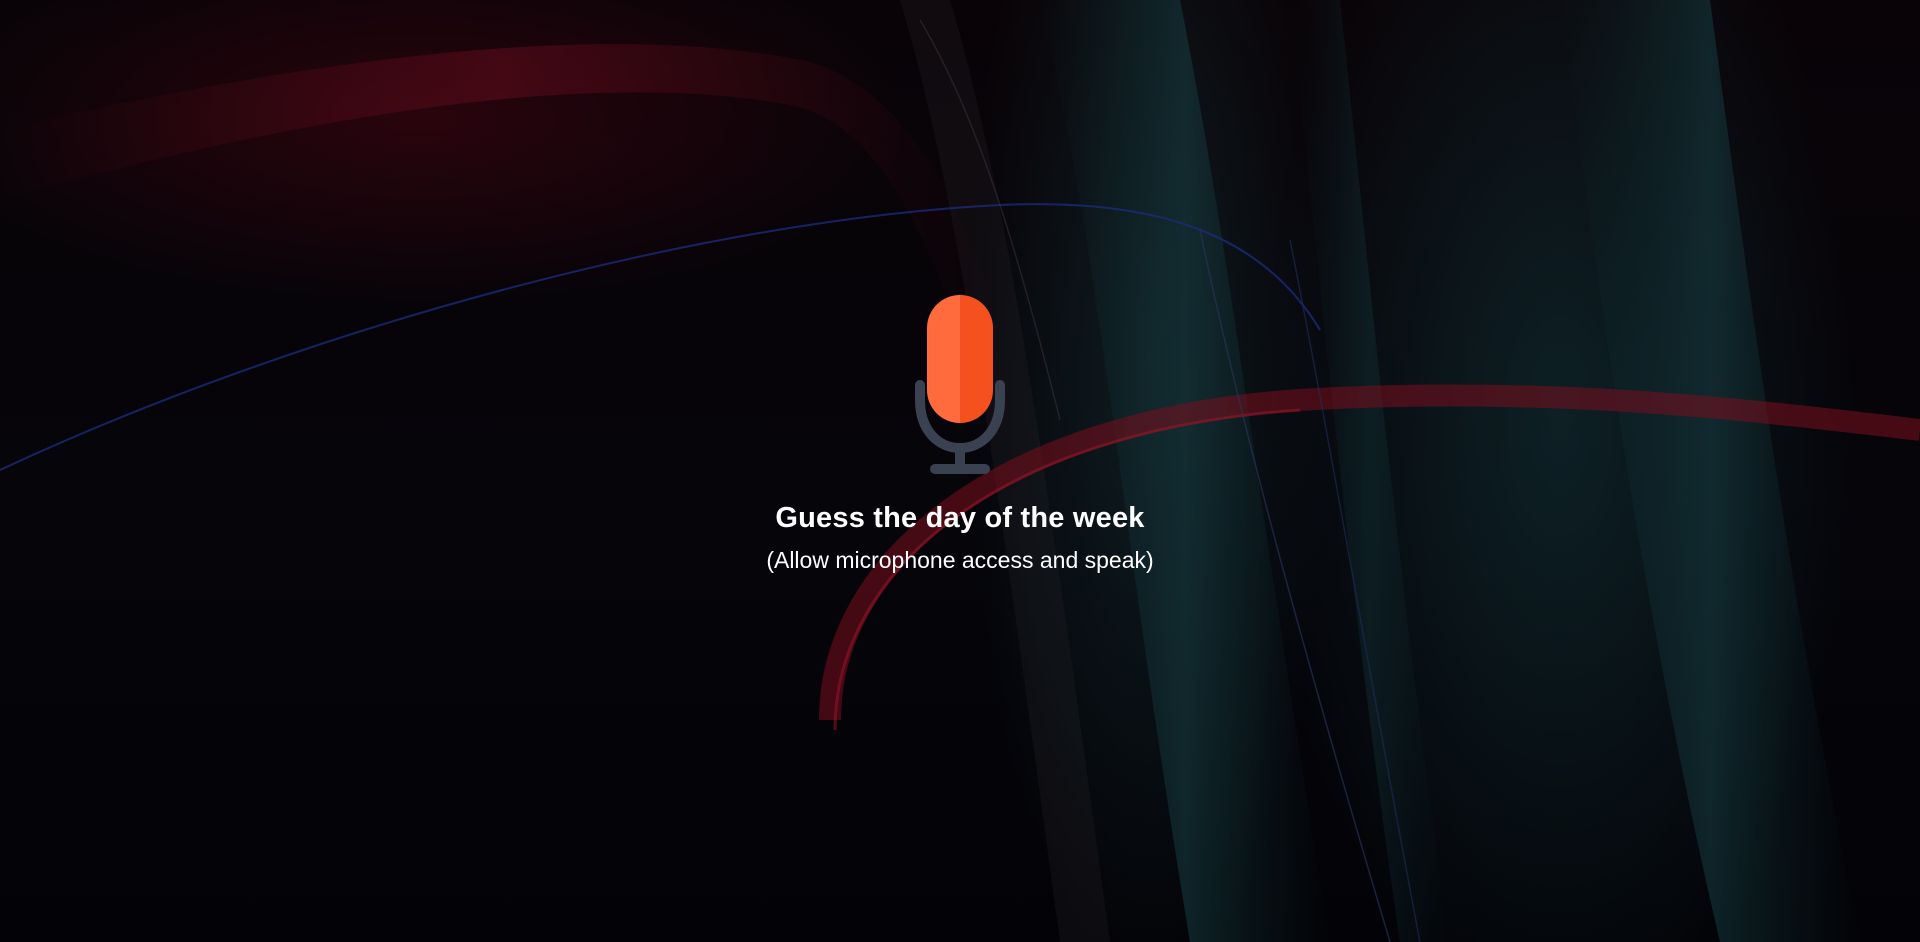 This screenshot has width=1920, height=942. What do you see at coordinates (960, 560) in the screenshot?
I see `prompt-subtitle: (Allow microphone access and speak)` at bounding box center [960, 560].